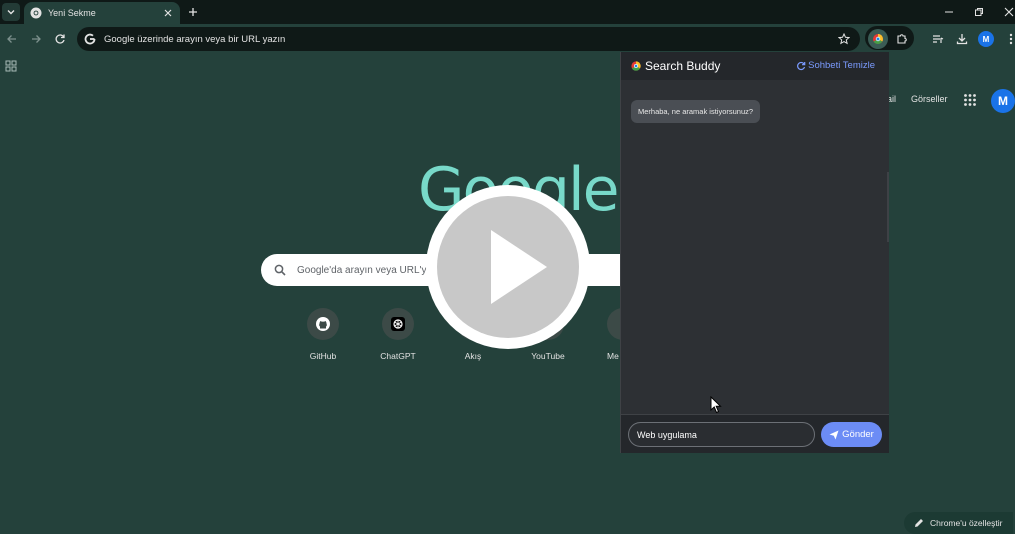 The width and height of the screenshot is (1015, 534). What do you see at coordinates (398, 356) in the screenshot?
I see `shortcut-label: ChatGPT` at bounding box center [398, 356].